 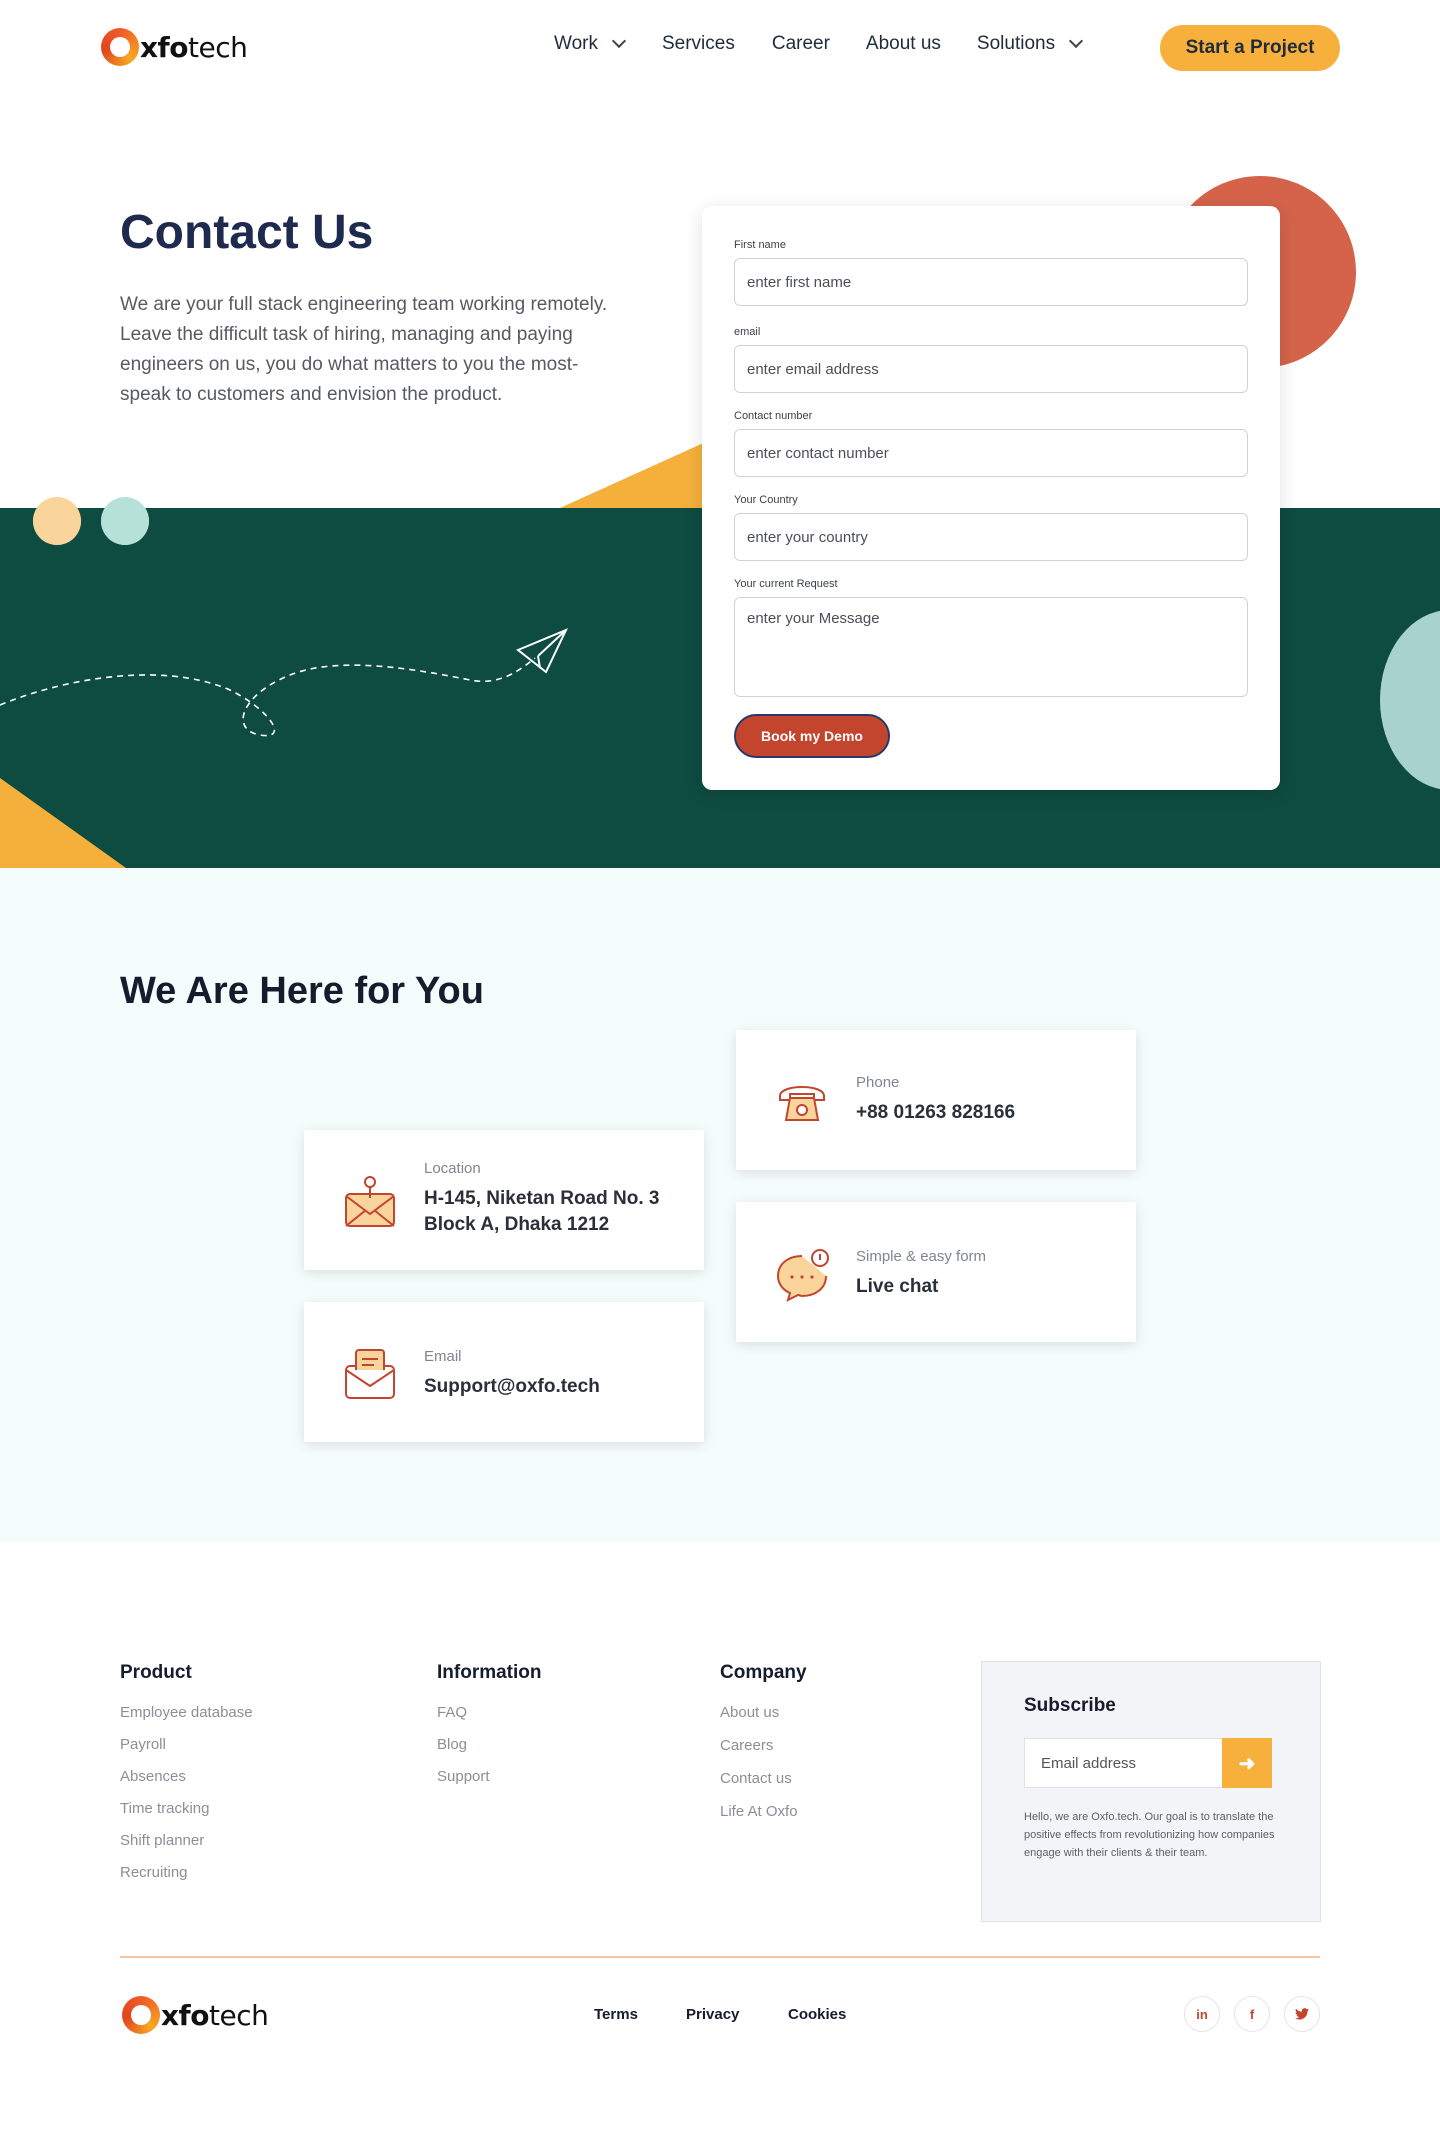 I want to click on section-title: We Are Here for You, so click(x=302, y=991).